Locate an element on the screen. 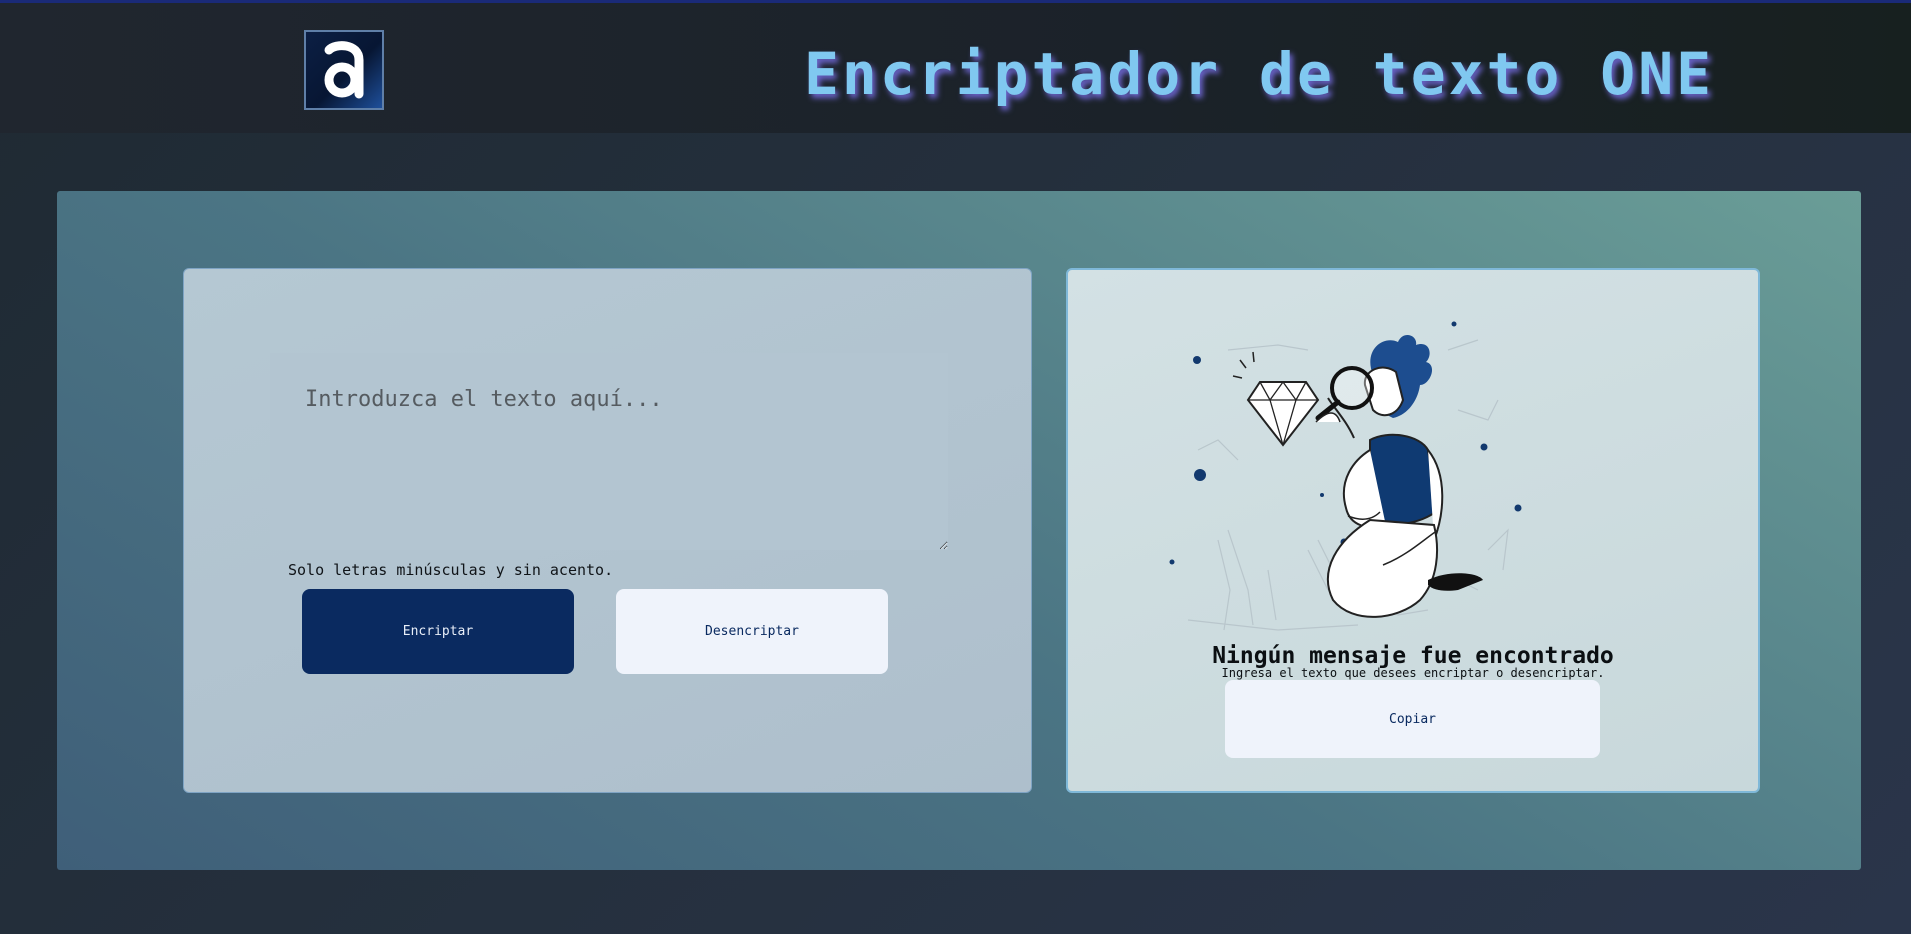 The image size is (1911, 934). sparkle-dots is located at coordinates (1345, 443).